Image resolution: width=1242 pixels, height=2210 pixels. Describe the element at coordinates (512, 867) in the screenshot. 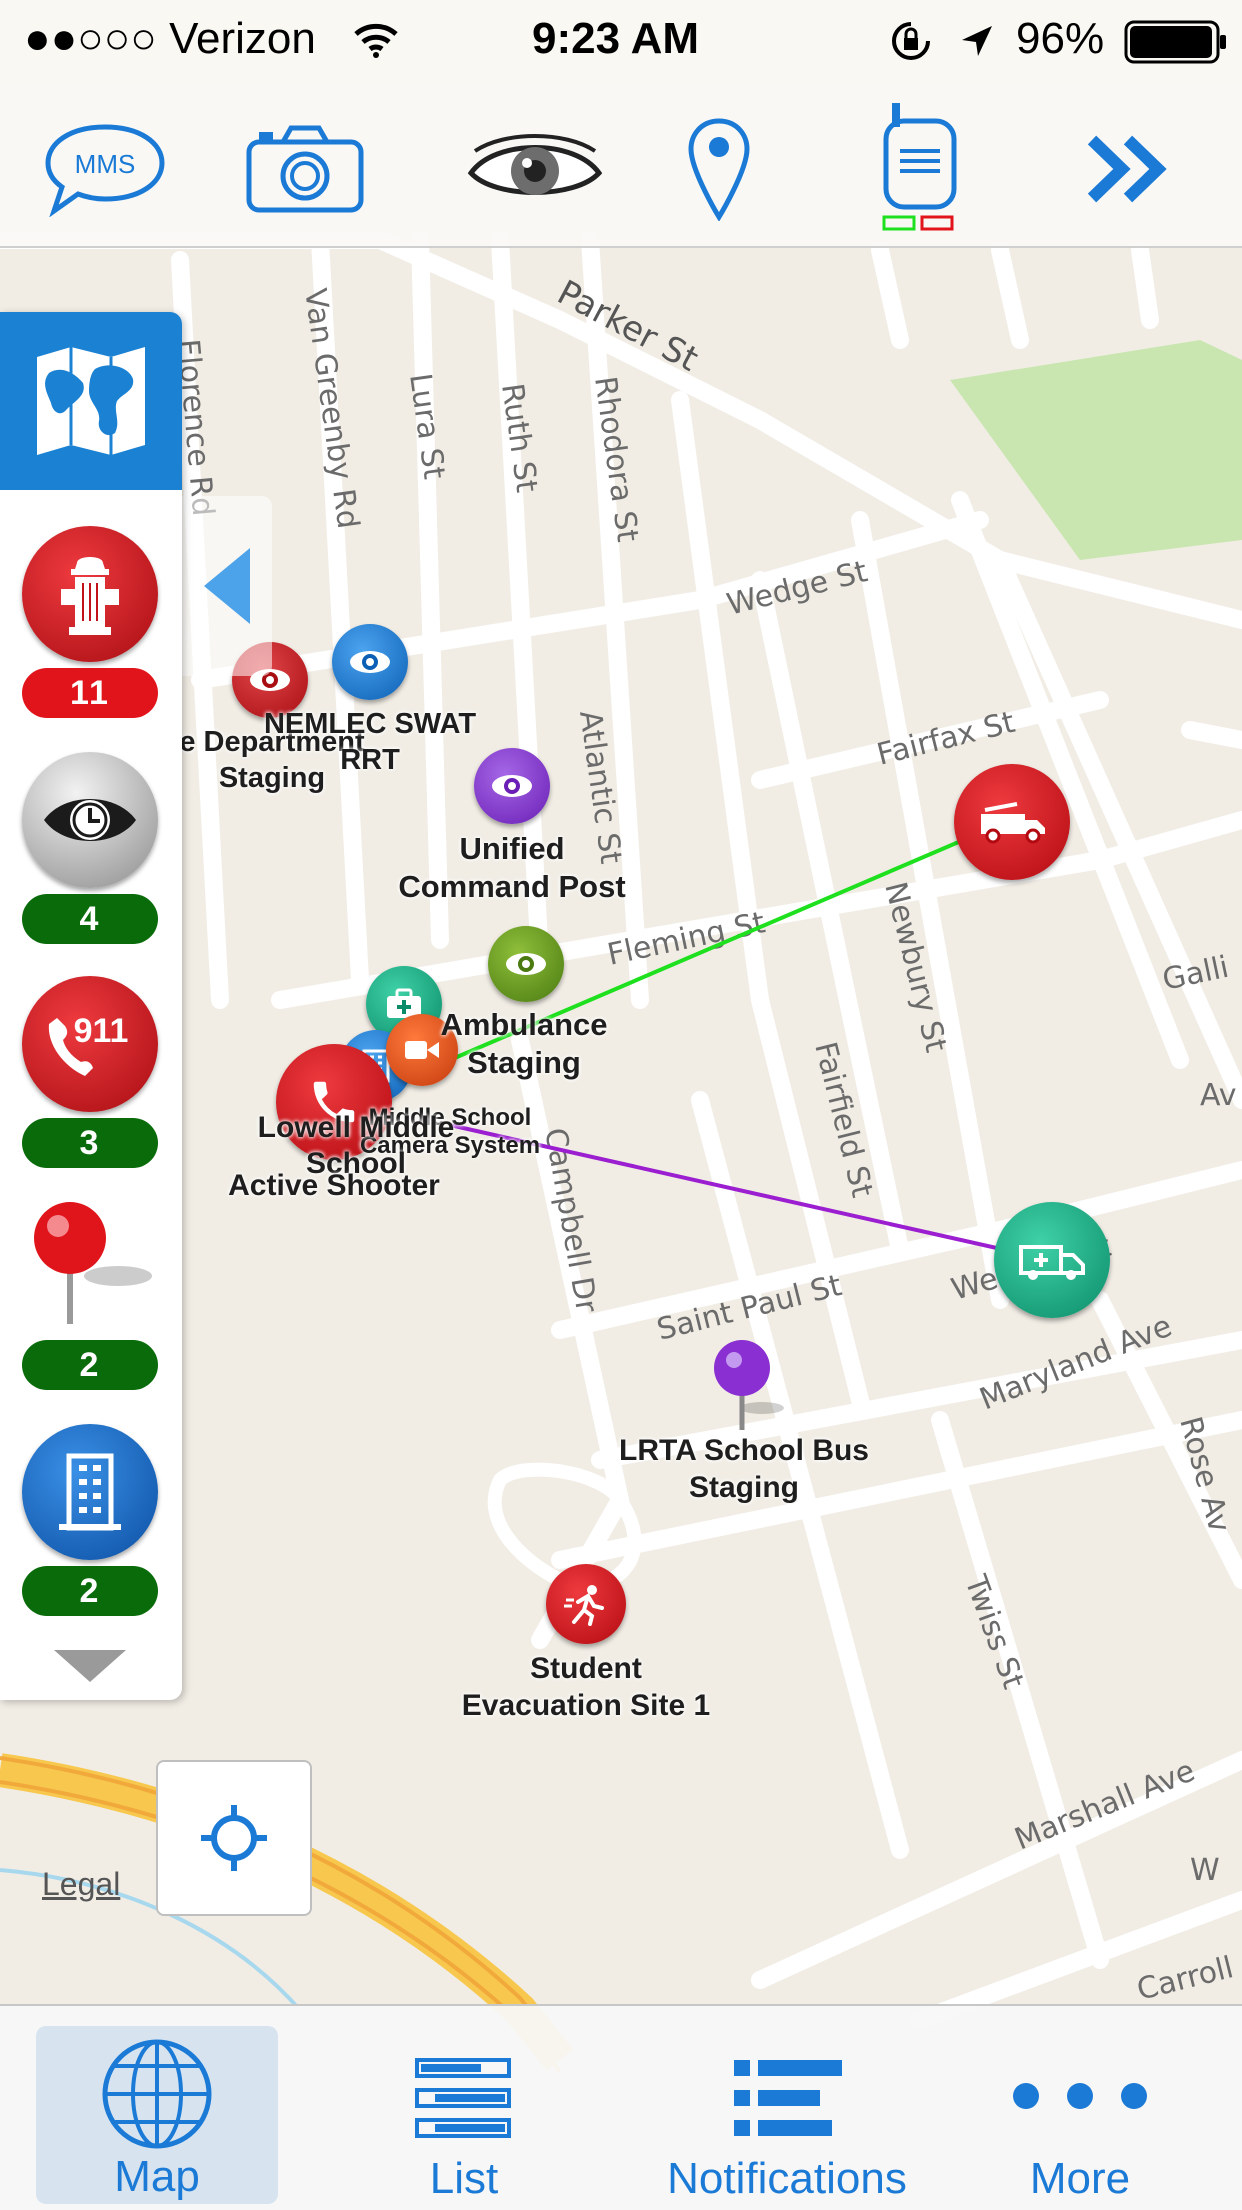

I see `command-post-label: Unified Command Post` at that location.